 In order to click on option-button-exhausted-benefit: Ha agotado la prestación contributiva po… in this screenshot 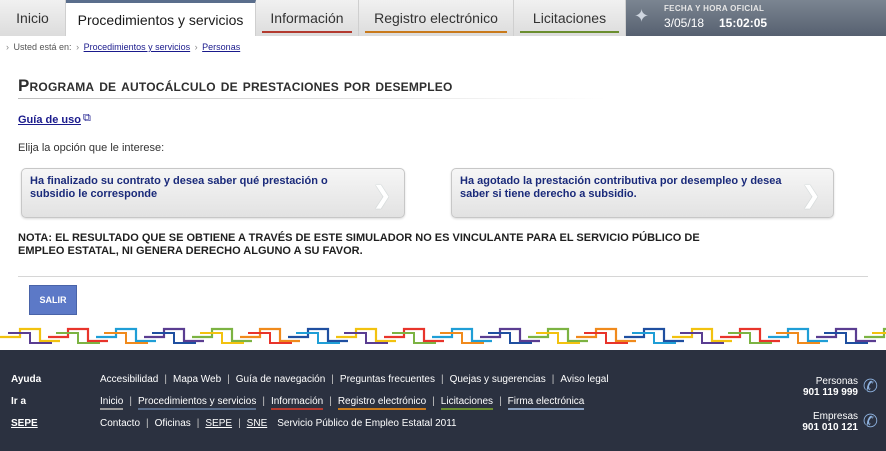, I will do `click(642, 193)`.